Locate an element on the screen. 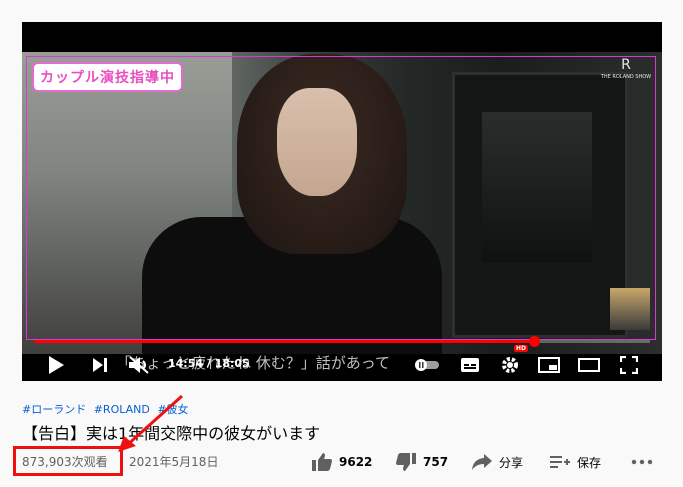  share-button: 分享 is located at coordinates (497, 462).